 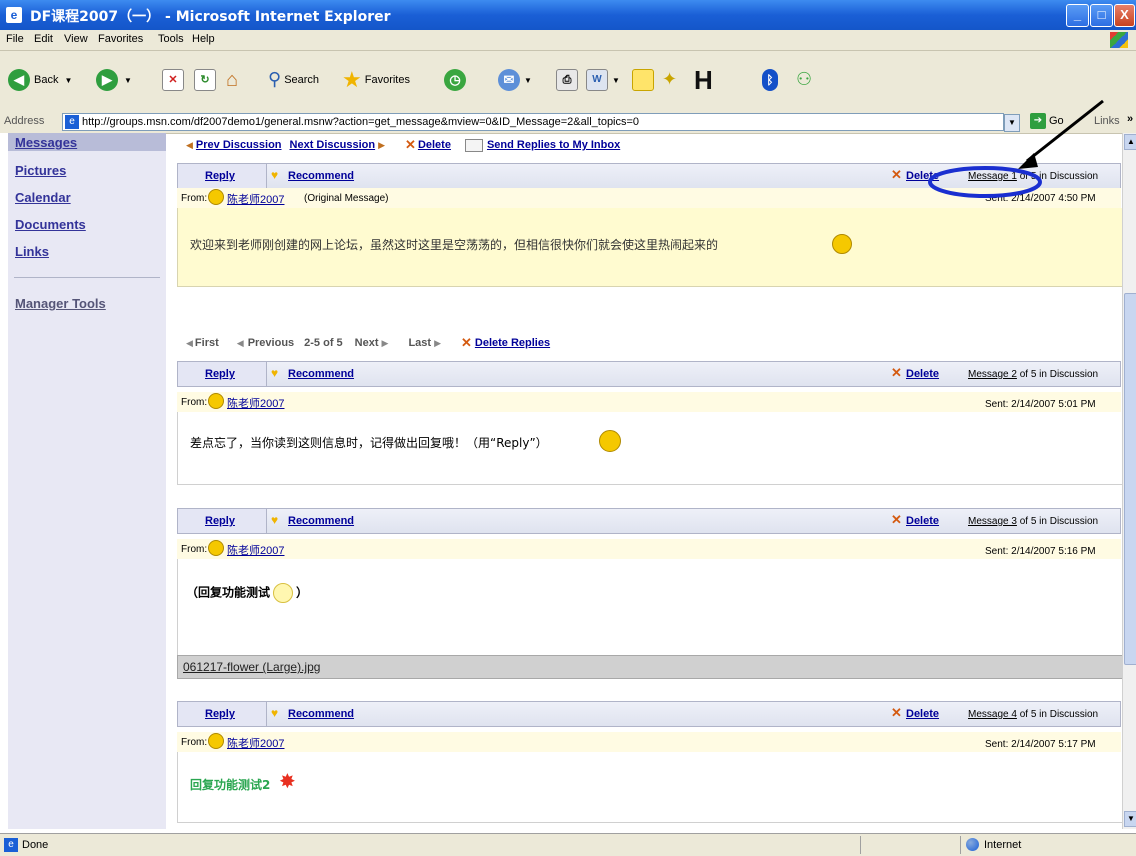 I want to click on mail-button: ✉ ▼, so click(x=515, y=80).